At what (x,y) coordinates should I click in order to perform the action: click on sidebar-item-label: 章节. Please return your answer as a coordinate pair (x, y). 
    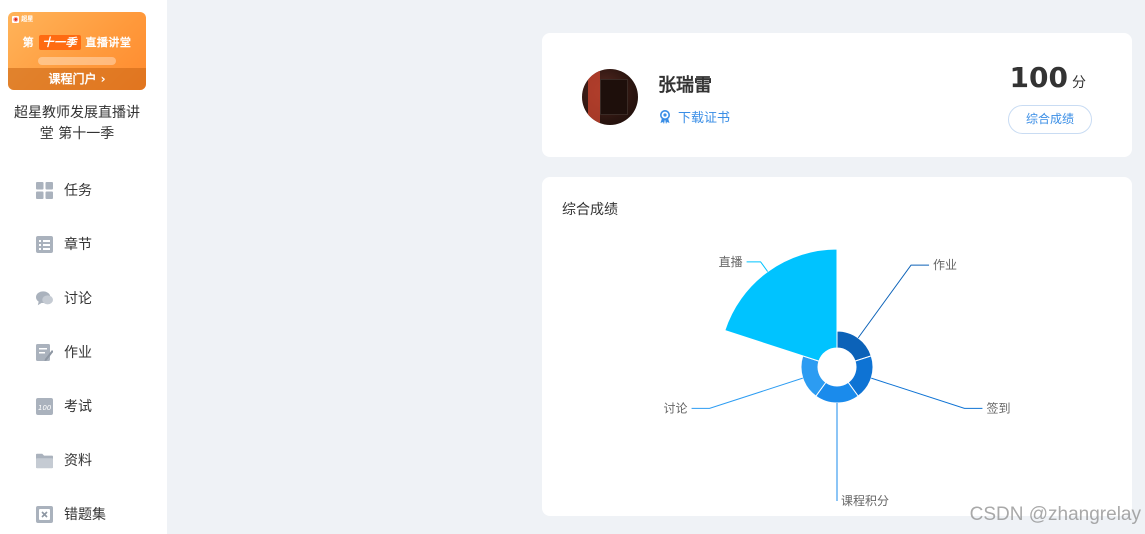
    Looking at the image, I should click on (78, 245).